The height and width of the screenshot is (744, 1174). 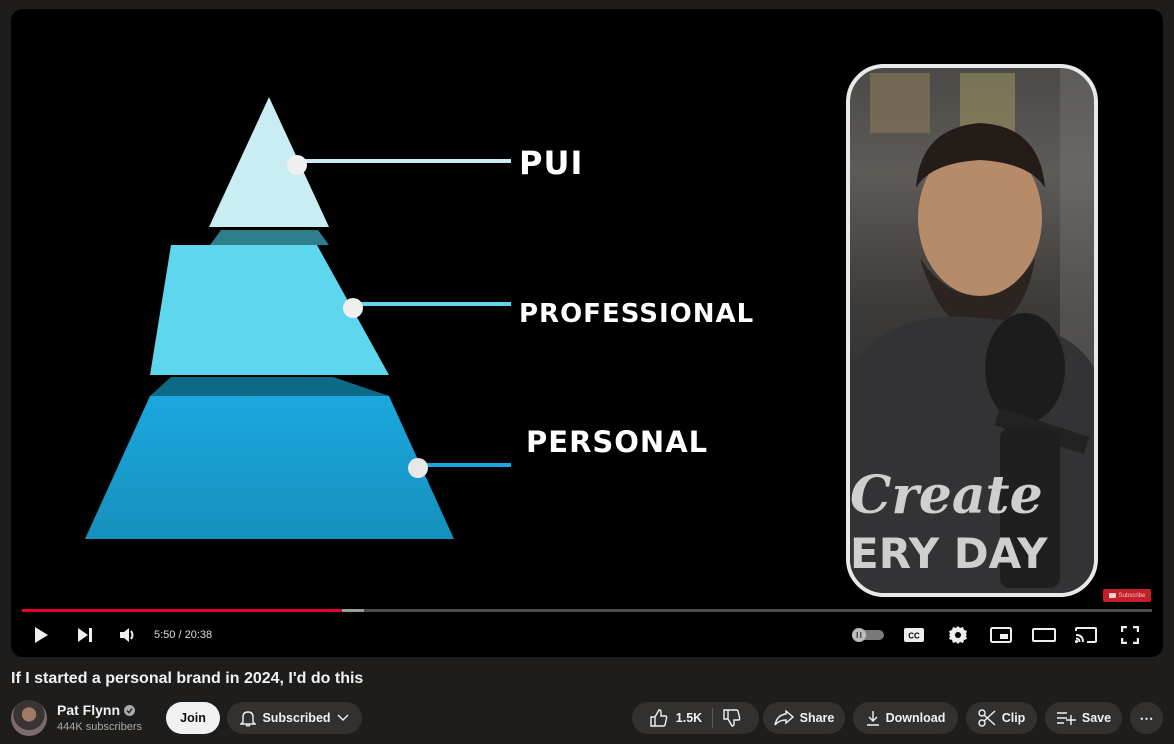 I want to click on cast-button, so click(x=1086, y=635).